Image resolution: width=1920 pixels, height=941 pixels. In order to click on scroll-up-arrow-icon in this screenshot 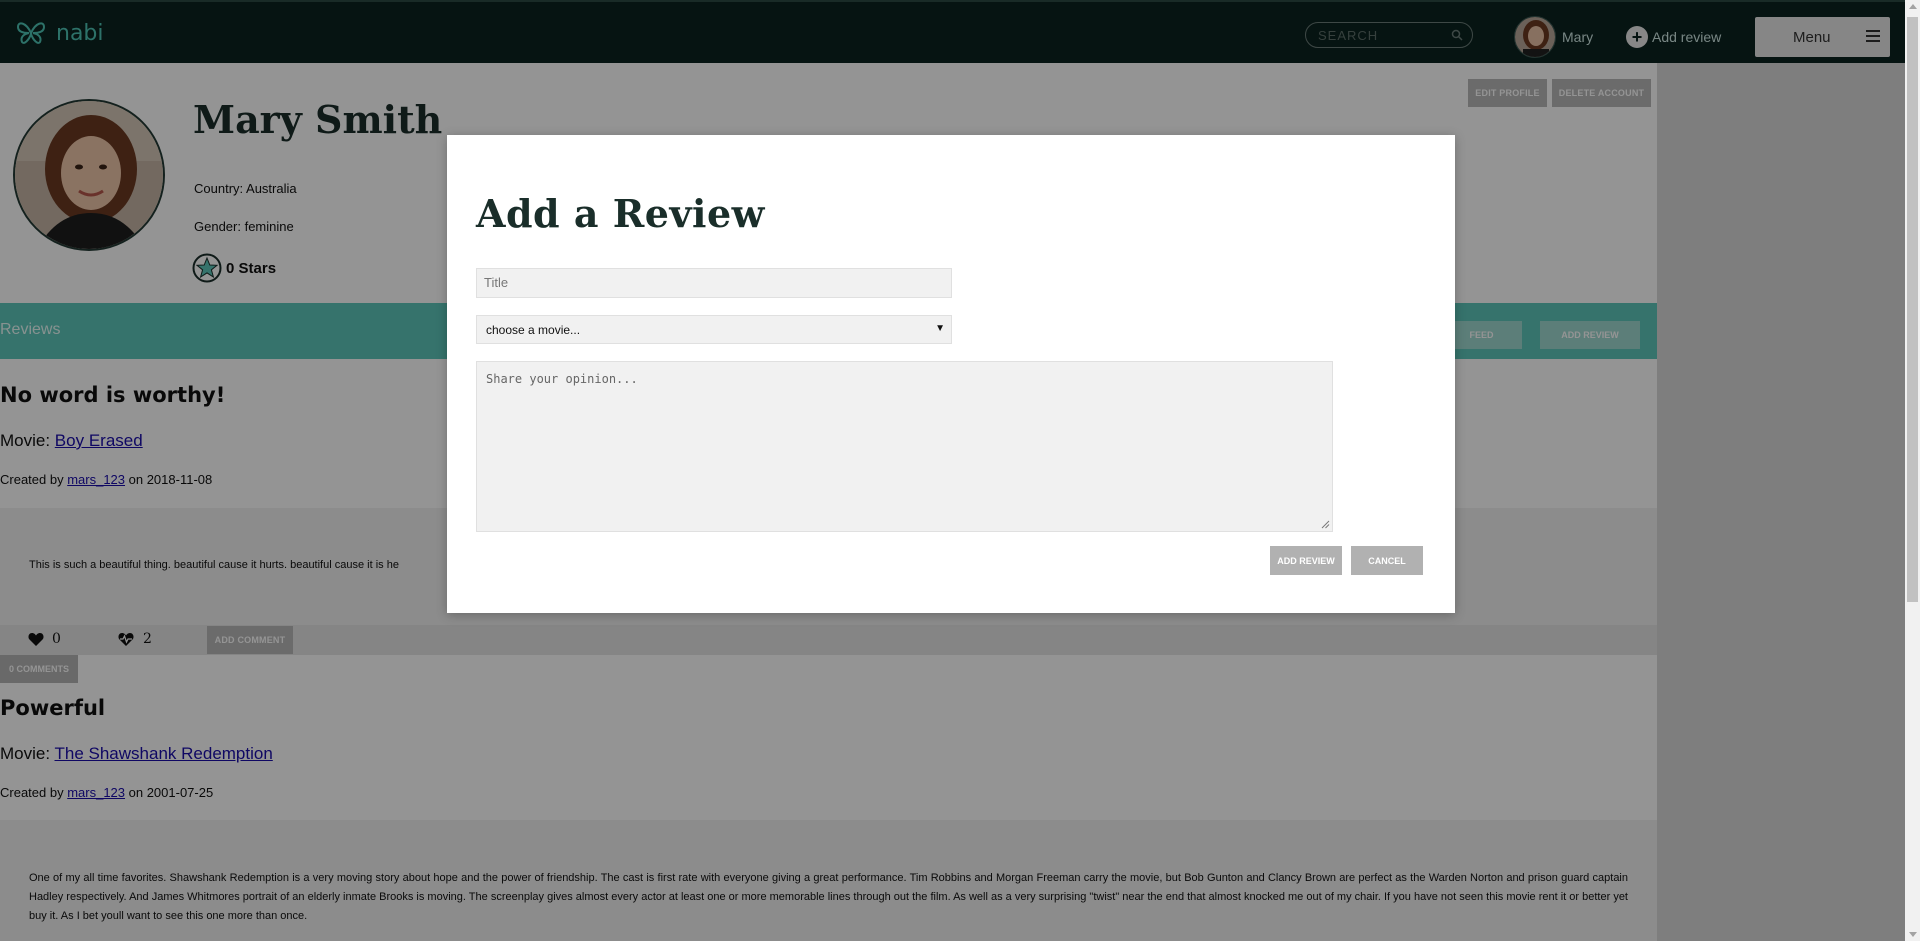, I will do `click(1913, 6)`.